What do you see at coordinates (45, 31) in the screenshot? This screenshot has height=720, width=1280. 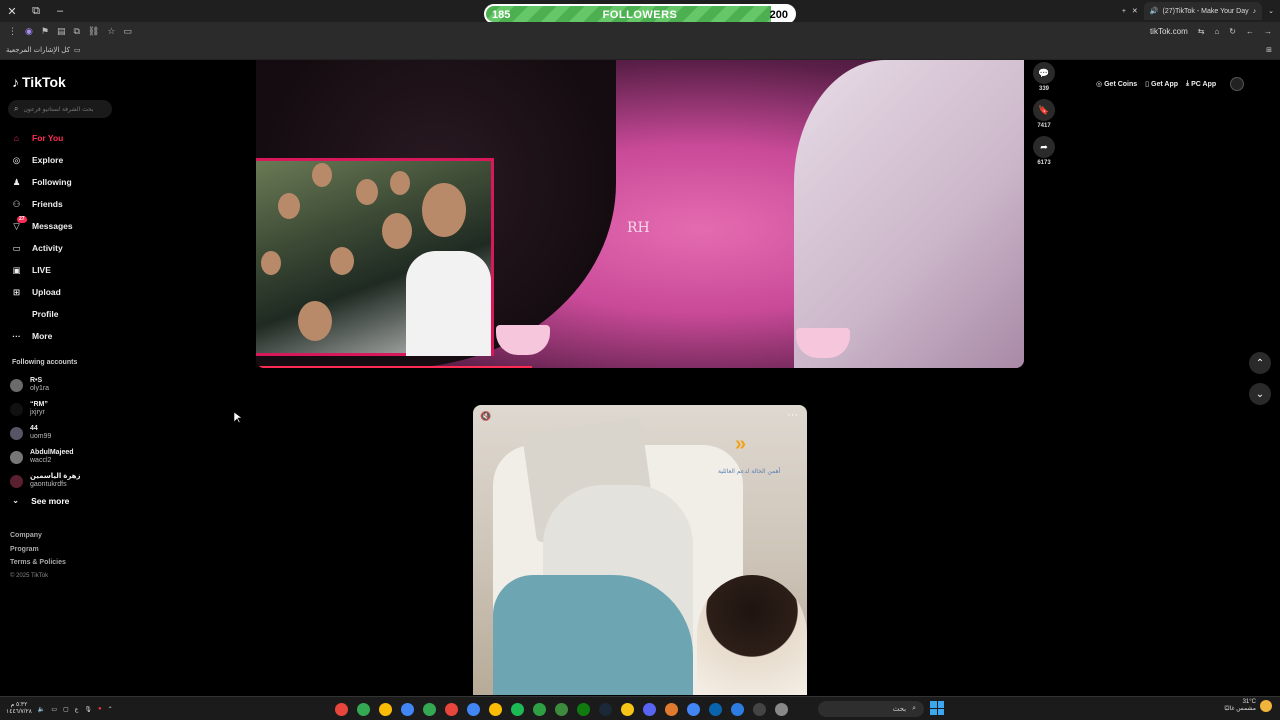 I see `extension2-icon: ⚑` at bounding box center [45, 31].